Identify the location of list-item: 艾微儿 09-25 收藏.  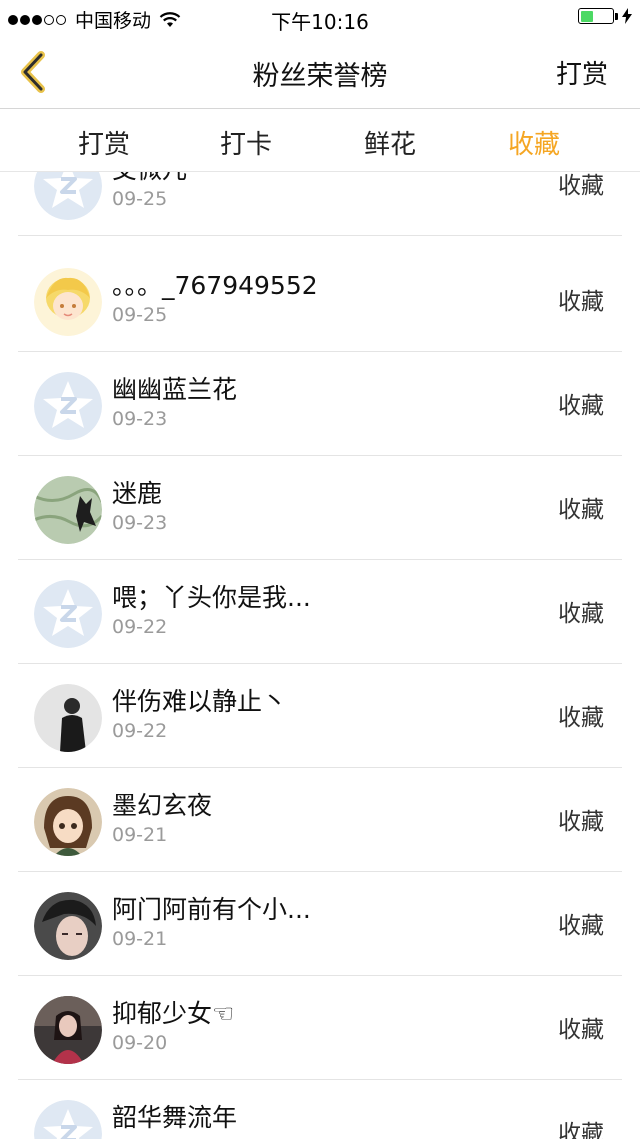
(320, 204).